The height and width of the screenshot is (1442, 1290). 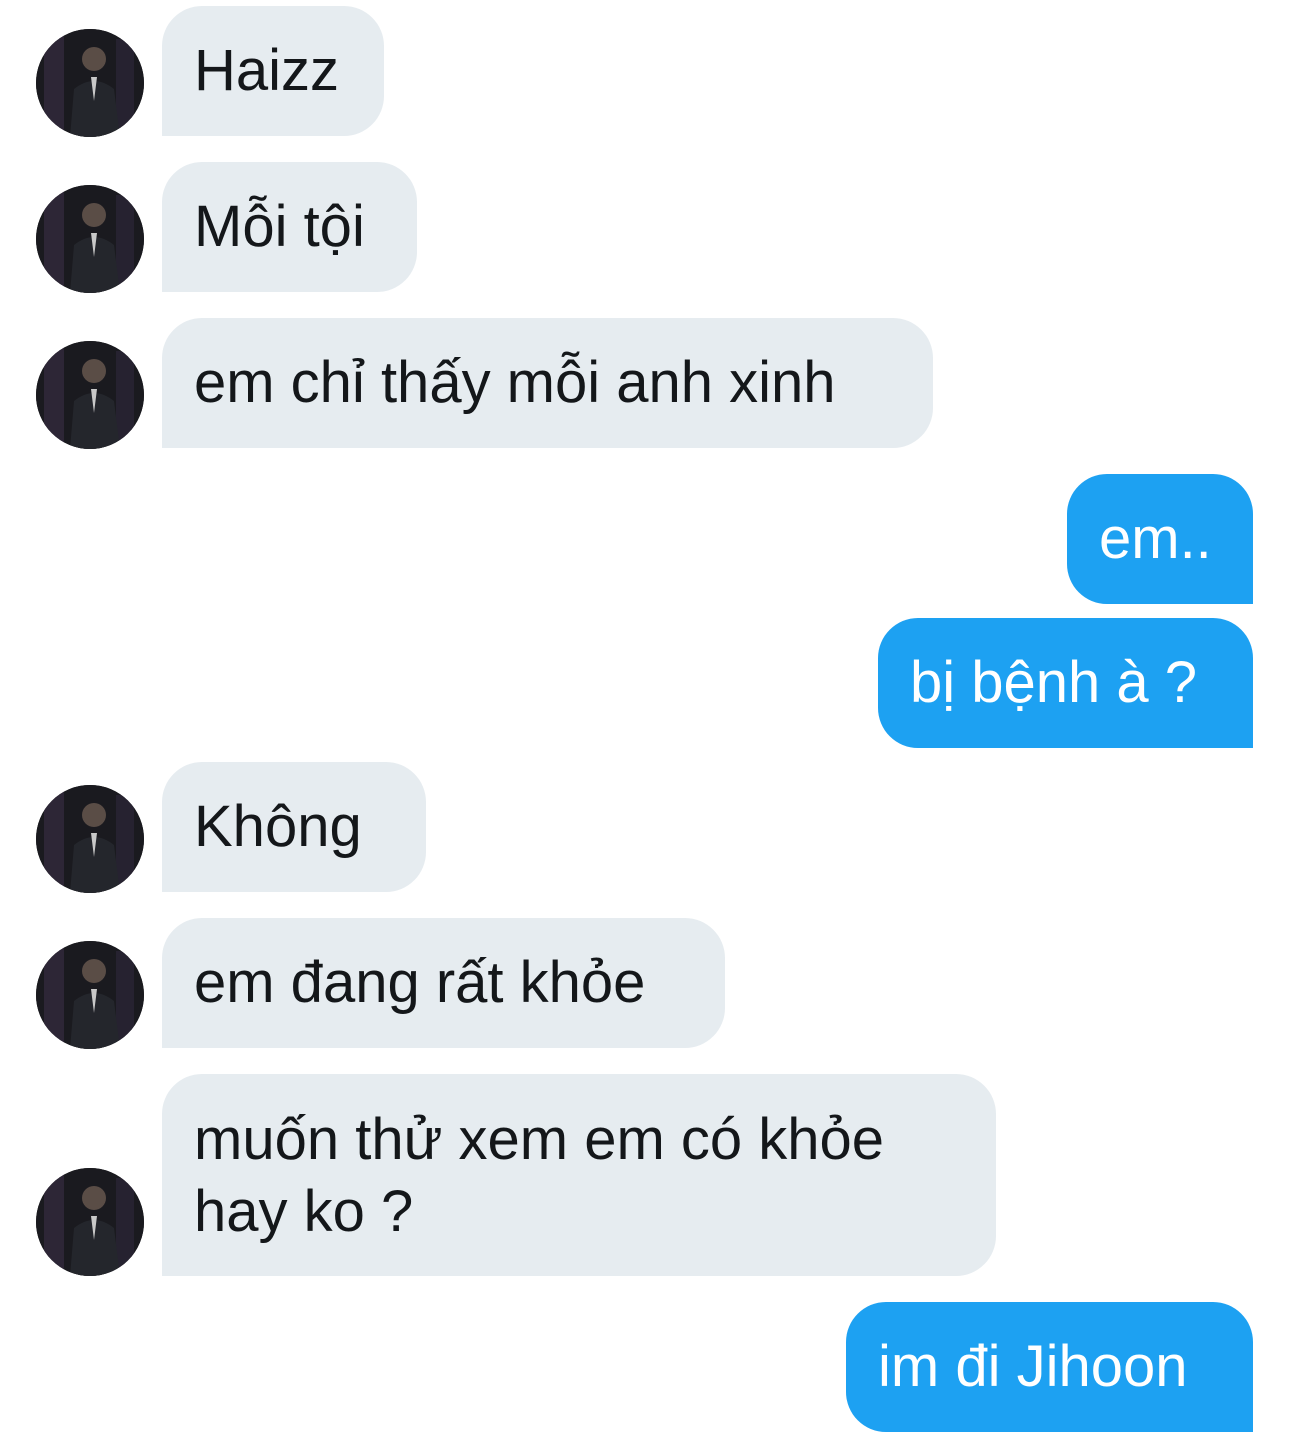 What do you see at coordinates (579, 1175) in the screenshot?
I see `message-bubble: muốn thử xem em có khỏe hay ko ?` at bounding box center [579, 1175].